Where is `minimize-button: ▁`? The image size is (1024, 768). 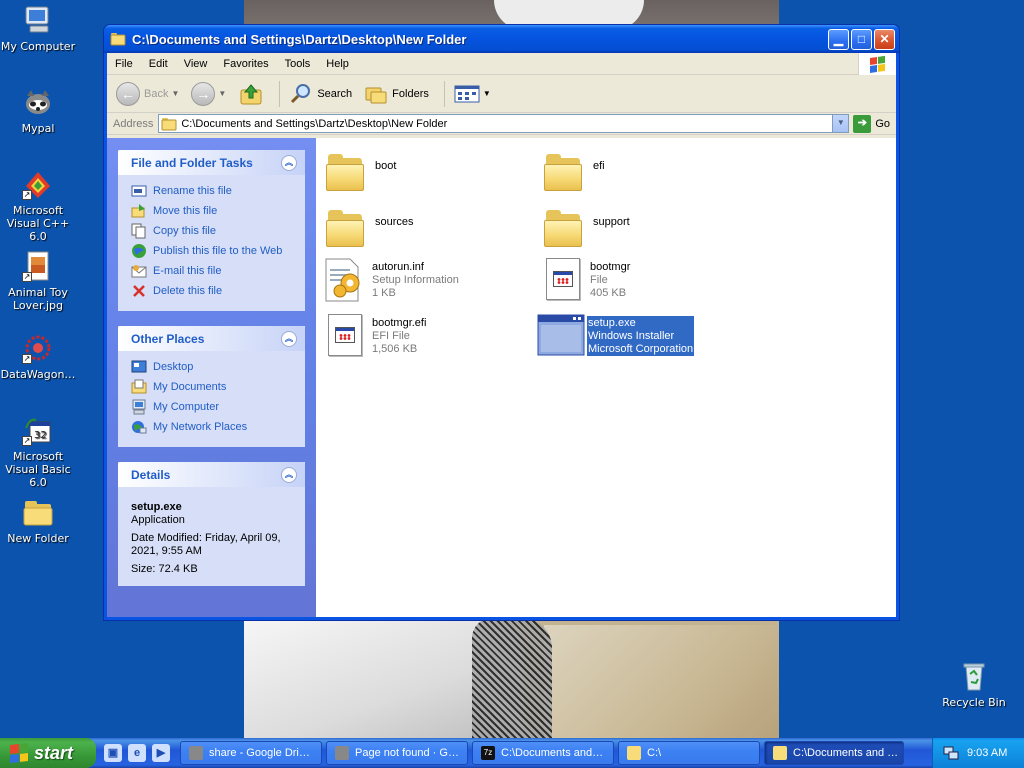
minimize-button: ▁ is located at coordinates (838, 39).